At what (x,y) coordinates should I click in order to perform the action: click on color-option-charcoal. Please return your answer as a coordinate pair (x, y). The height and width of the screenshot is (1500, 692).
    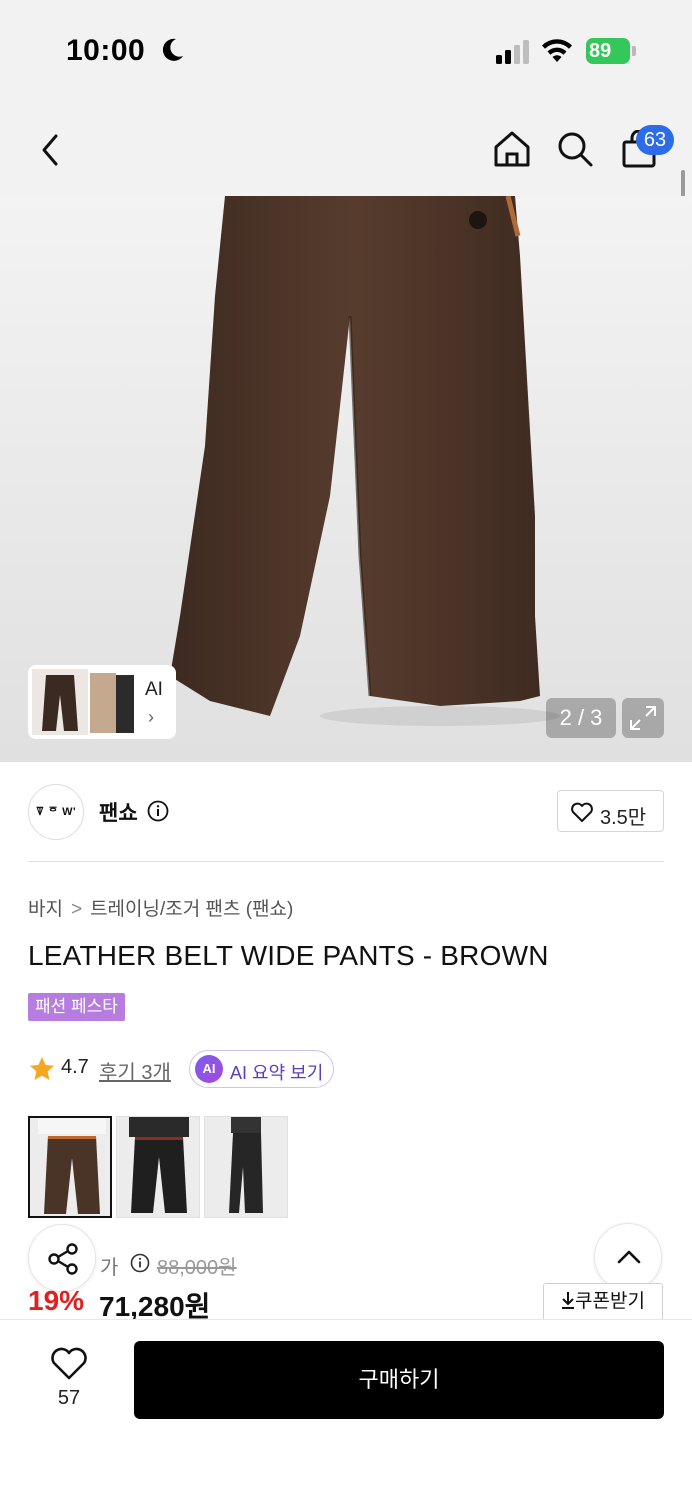
    Looking at the image, I should click on (246, 1167).